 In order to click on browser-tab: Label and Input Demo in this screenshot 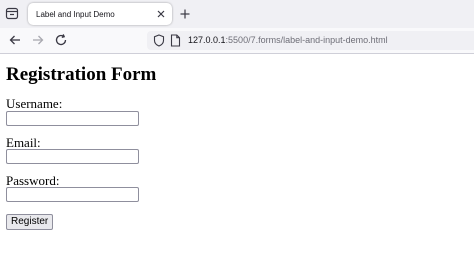, I will do `click(100, 14)`.